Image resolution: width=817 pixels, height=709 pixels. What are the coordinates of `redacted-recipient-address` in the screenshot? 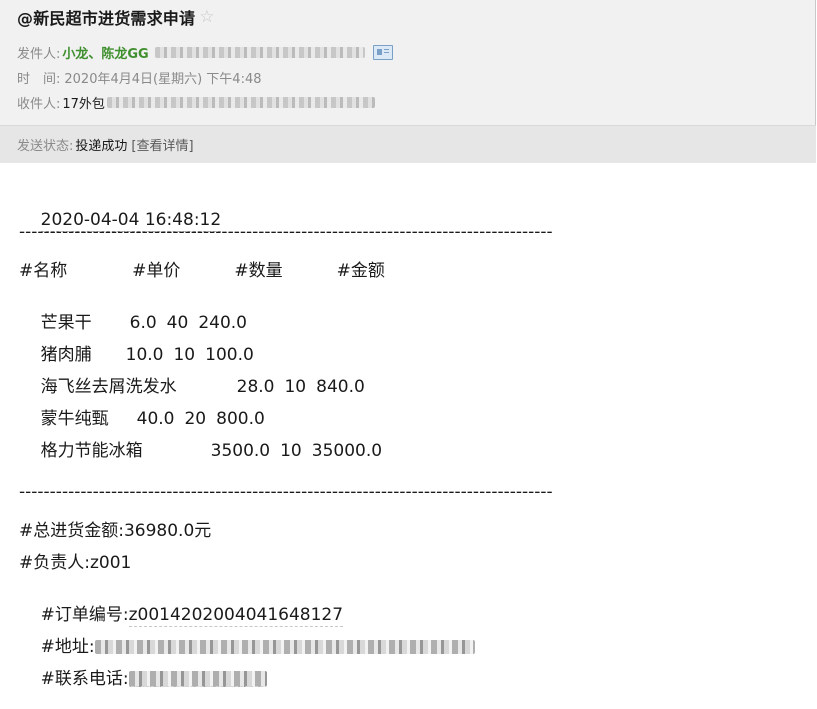 It's located at (240, 102).